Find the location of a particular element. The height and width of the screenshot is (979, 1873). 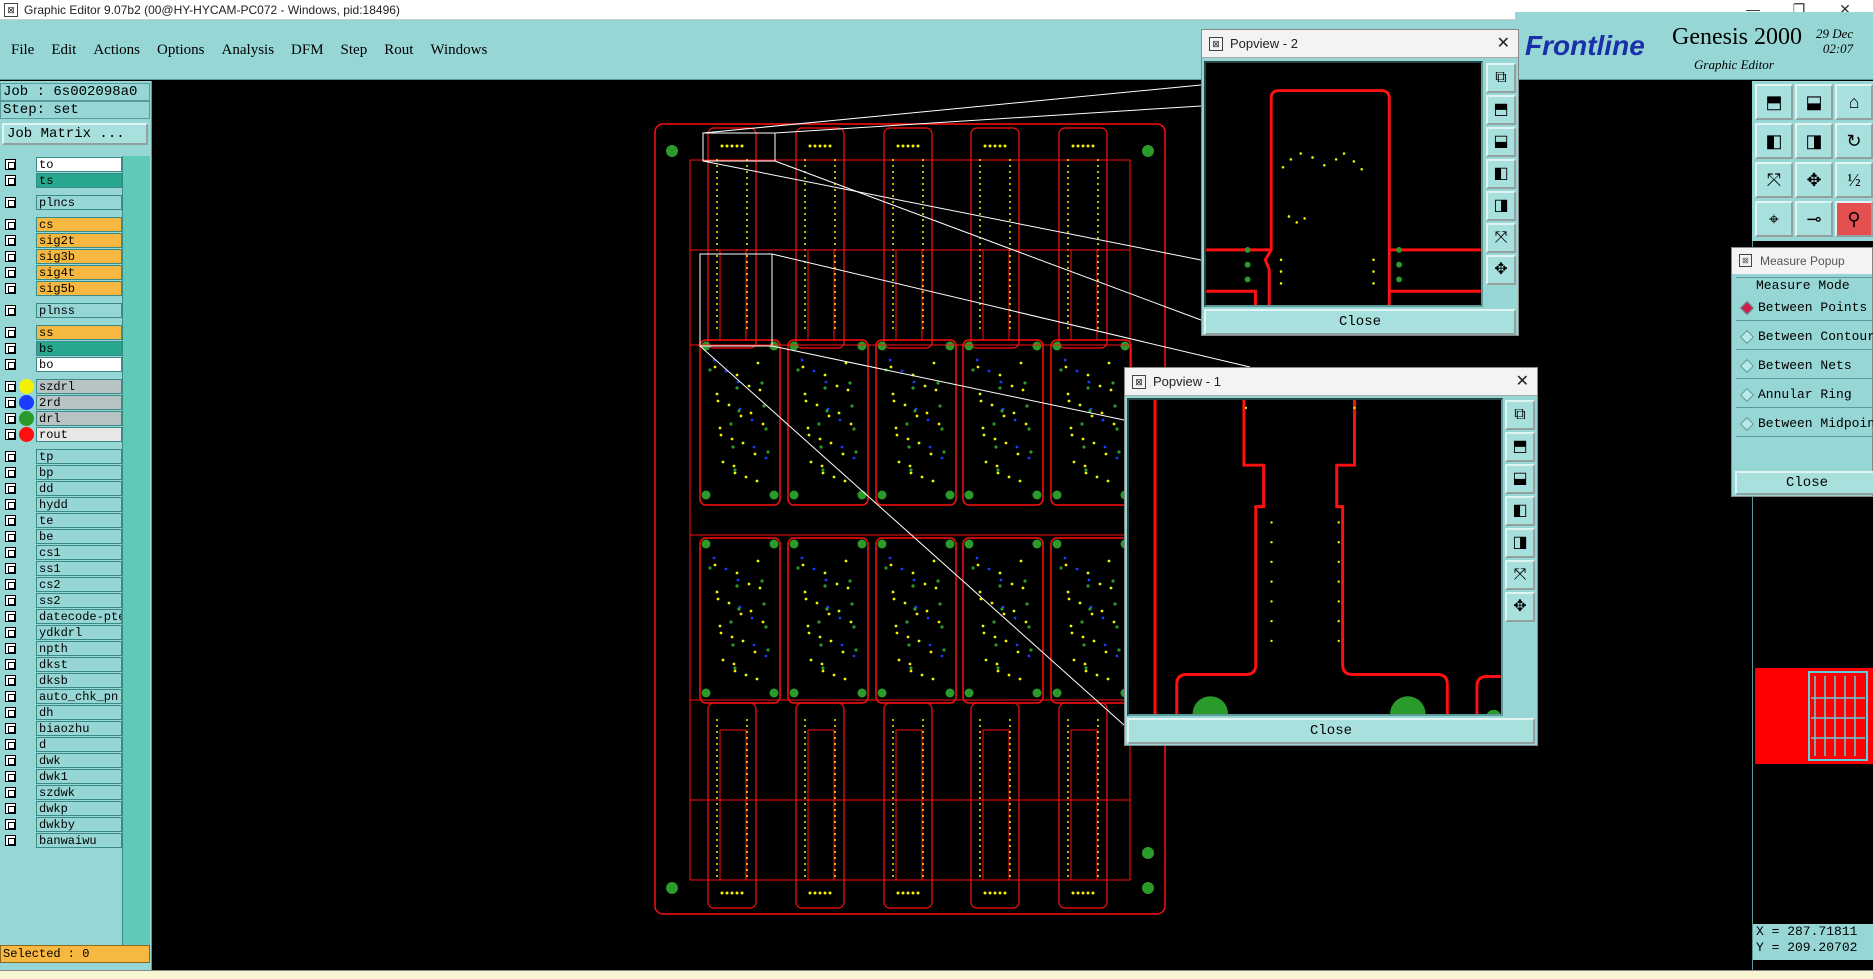

layer-name: dwk1 is located at coordinates (79, 776).